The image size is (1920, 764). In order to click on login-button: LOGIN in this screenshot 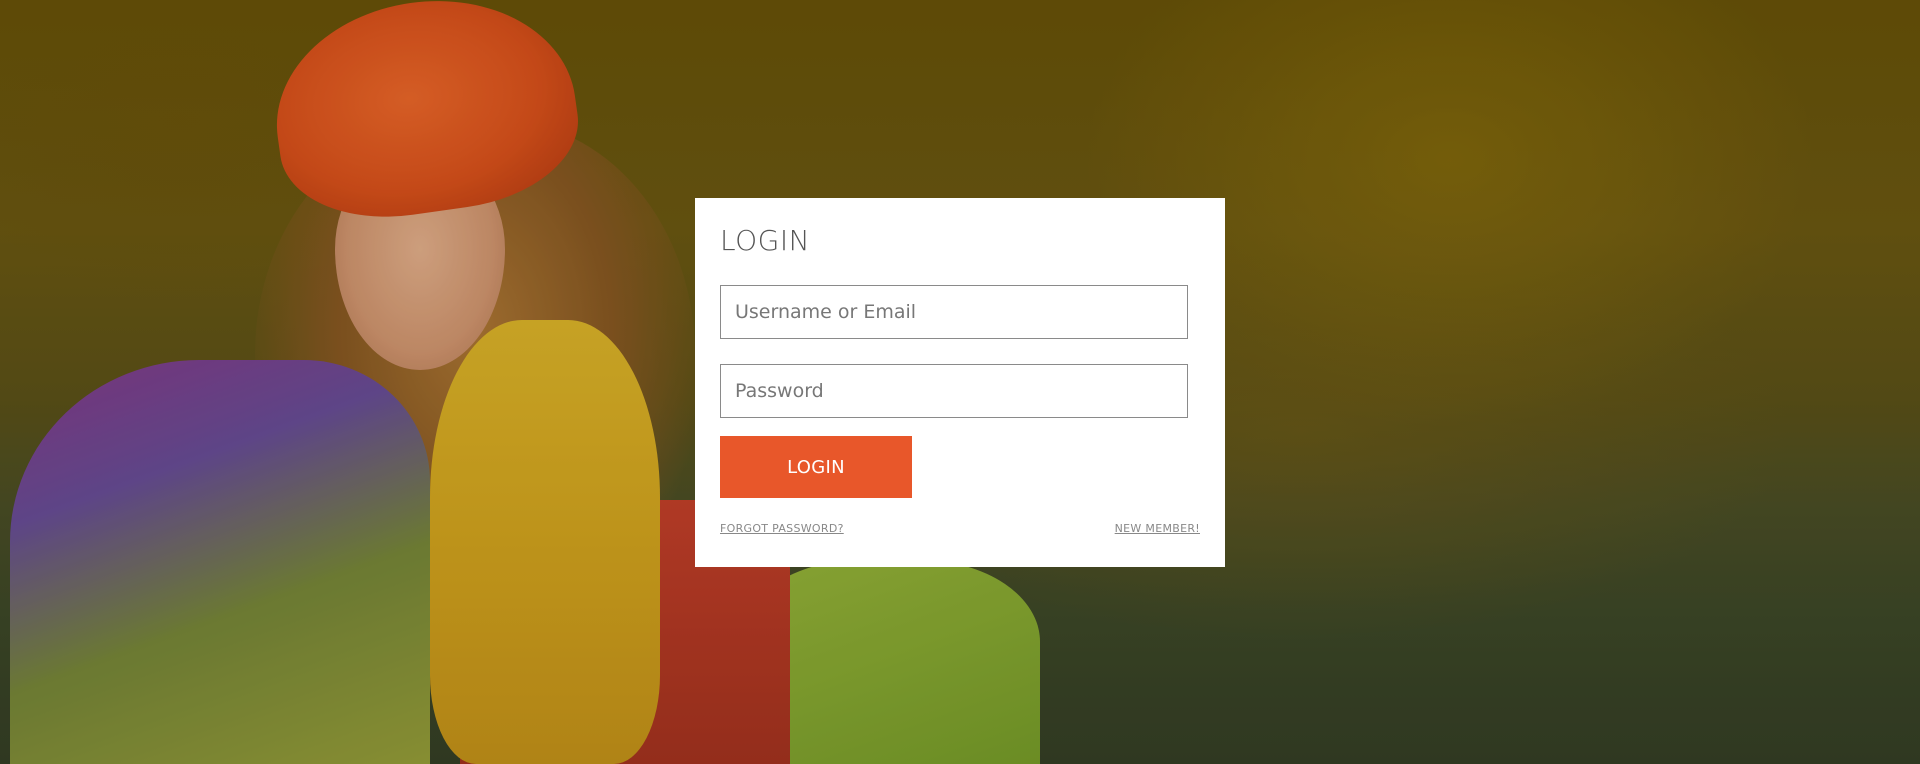, I will do `click(816, 467)`.